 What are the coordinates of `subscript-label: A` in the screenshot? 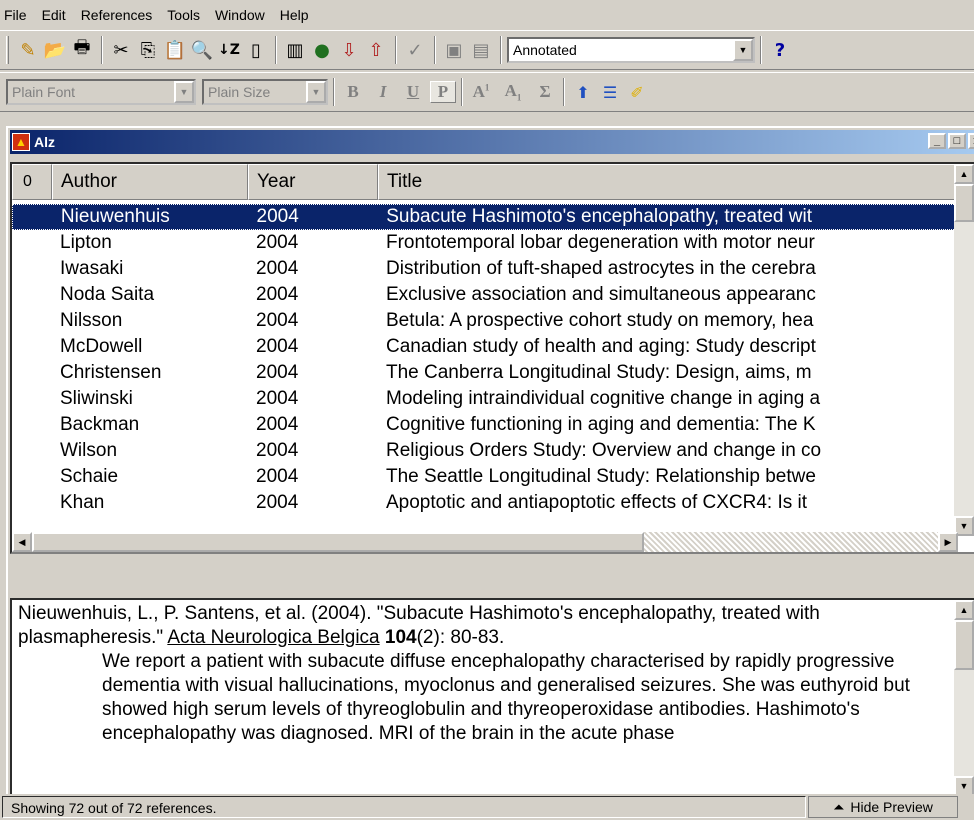 It's located at (510, 91).